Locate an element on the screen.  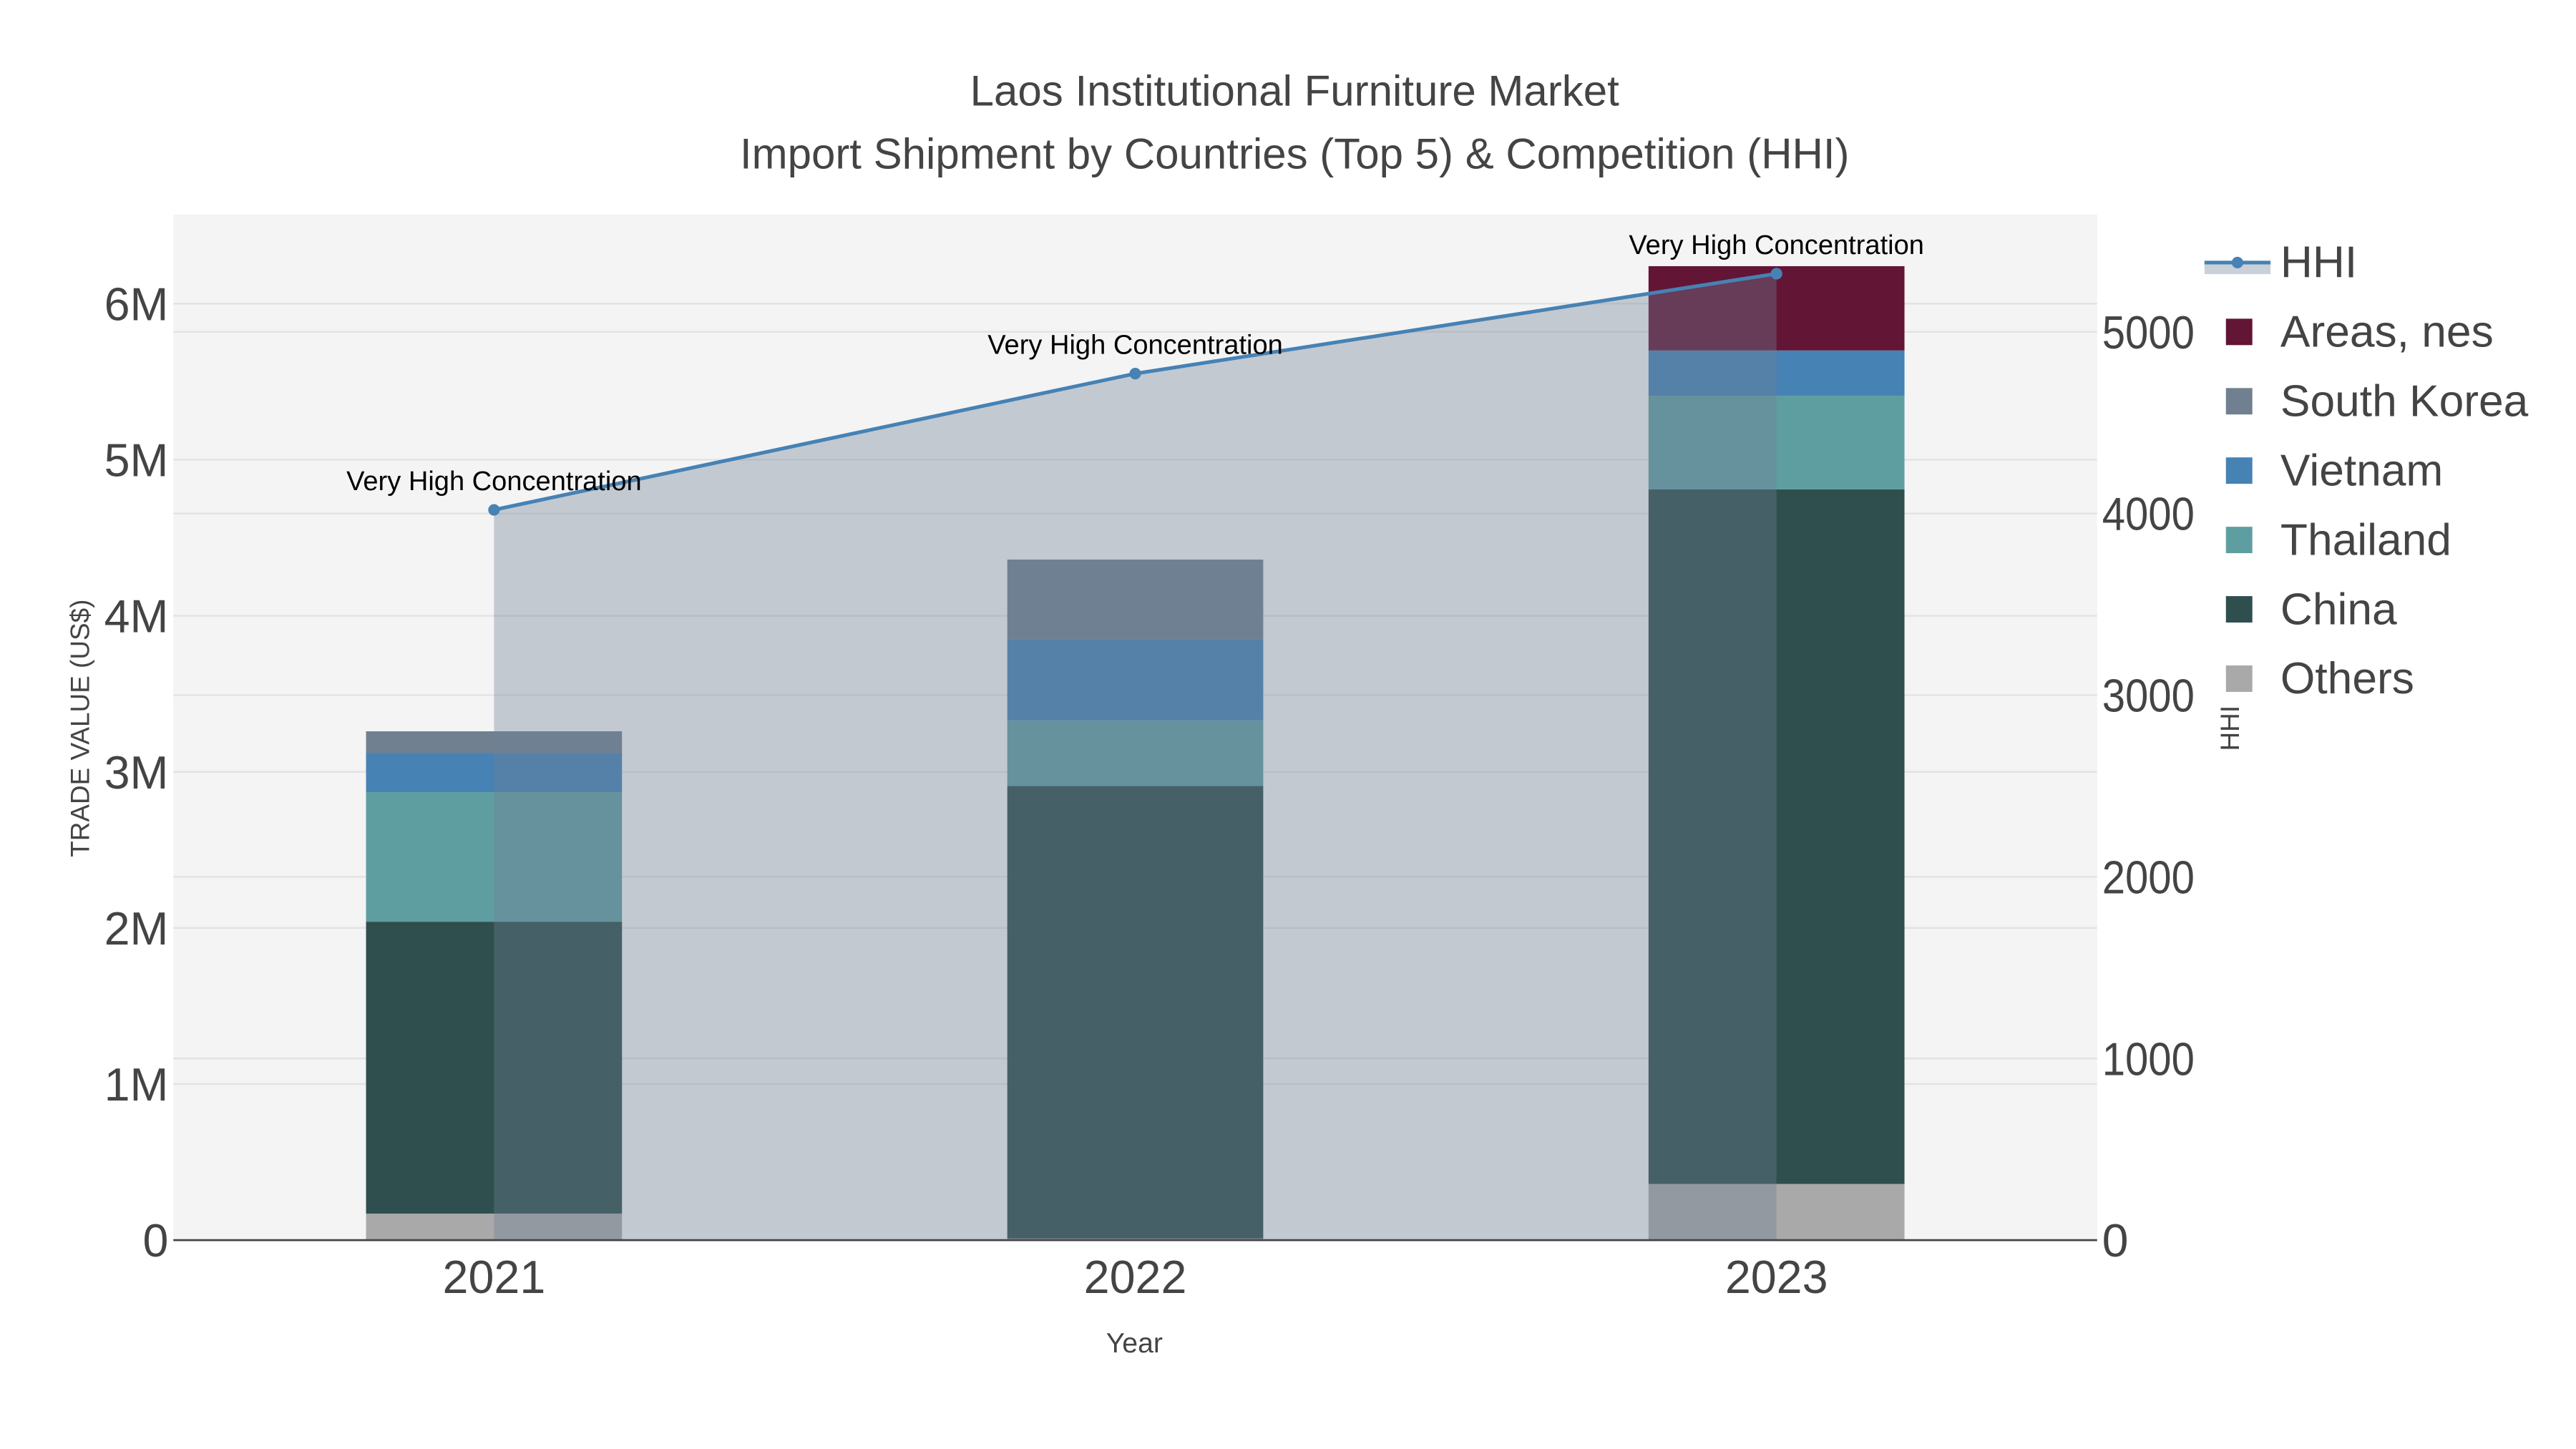
y2-axis-title: HHI is located at coordinates (2230, 728).